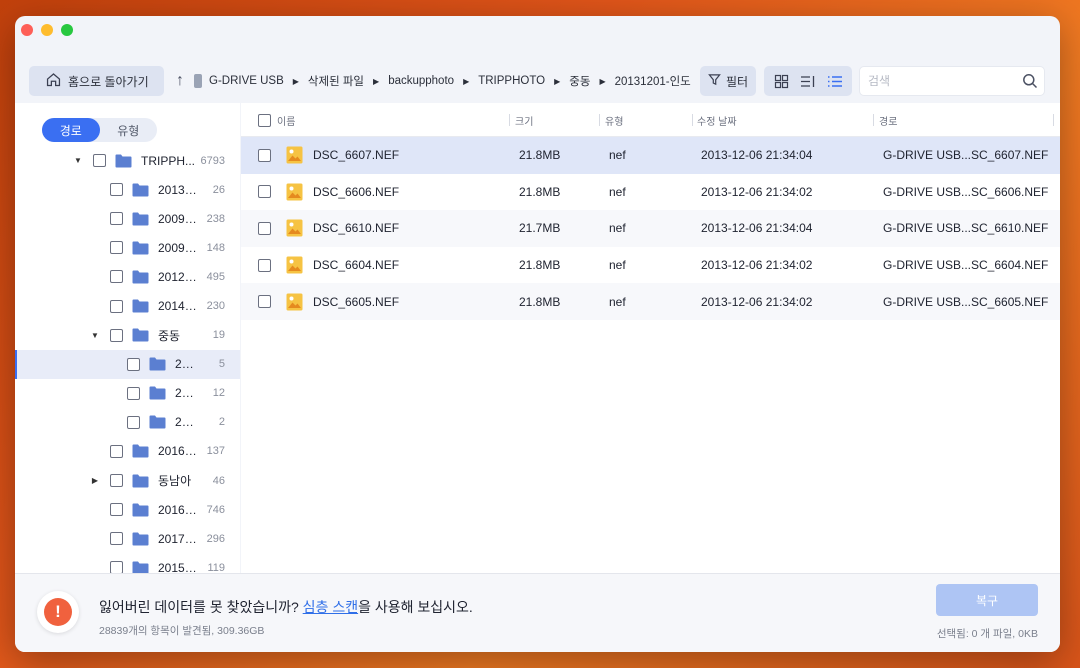  I want to click on breadcrumb-item: G-DRIVE USB, so click(246, 81).